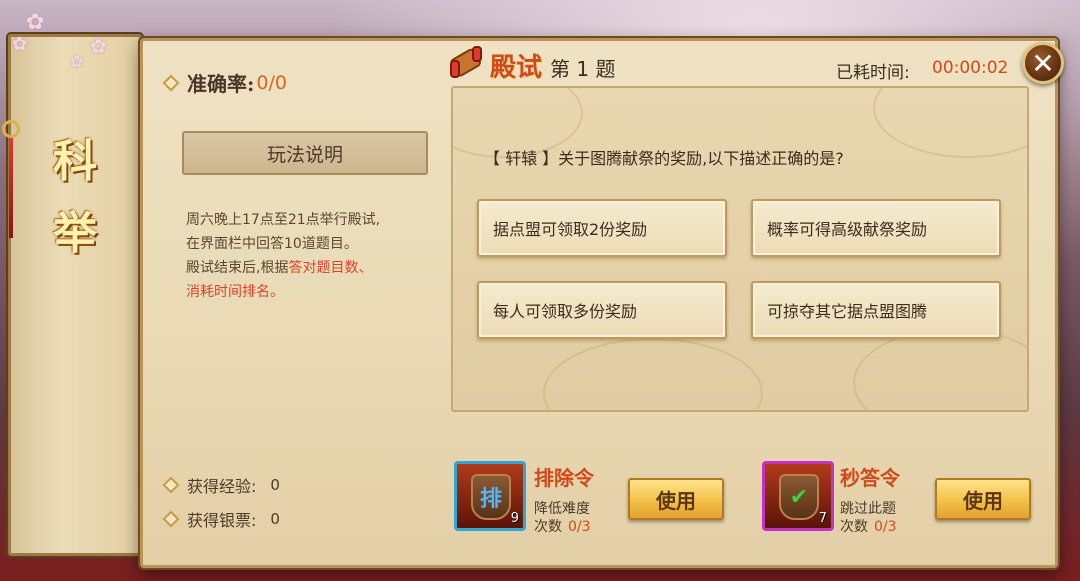  What do you see at coordinates (564, 478) in the screenshot?
I see `item-name: 排除令` at bounding box center [564, 478].